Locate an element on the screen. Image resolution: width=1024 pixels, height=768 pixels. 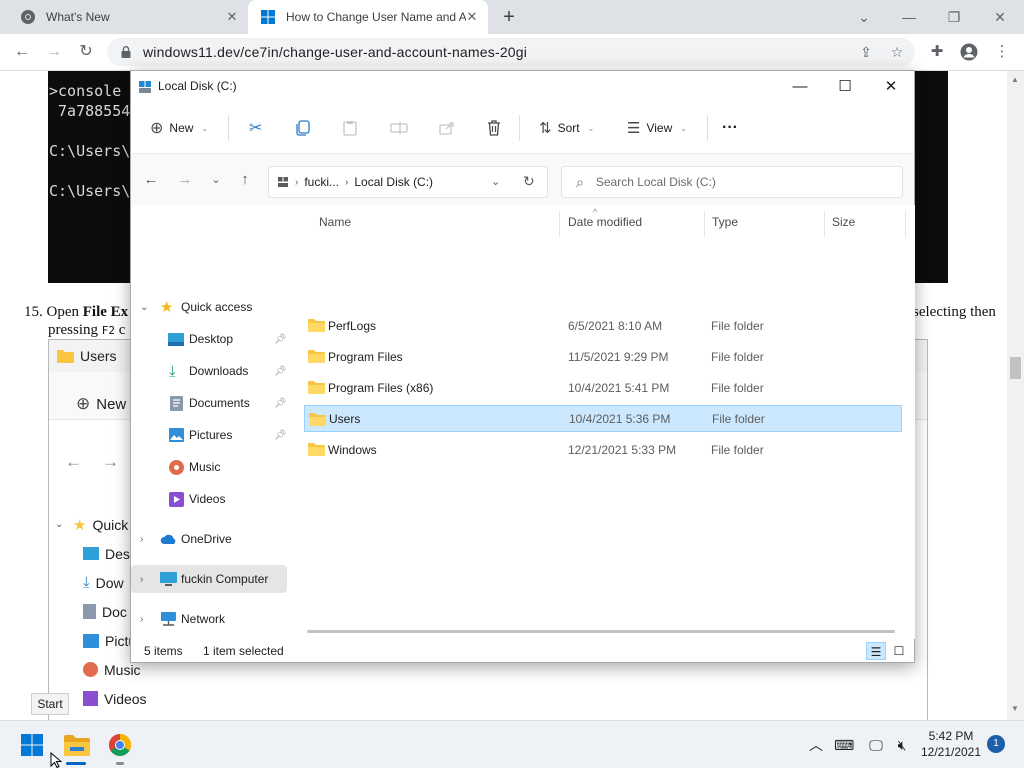
tab-how-to-change-user: How to Change User Name and A ✕ is located at coordinates (368, 17).